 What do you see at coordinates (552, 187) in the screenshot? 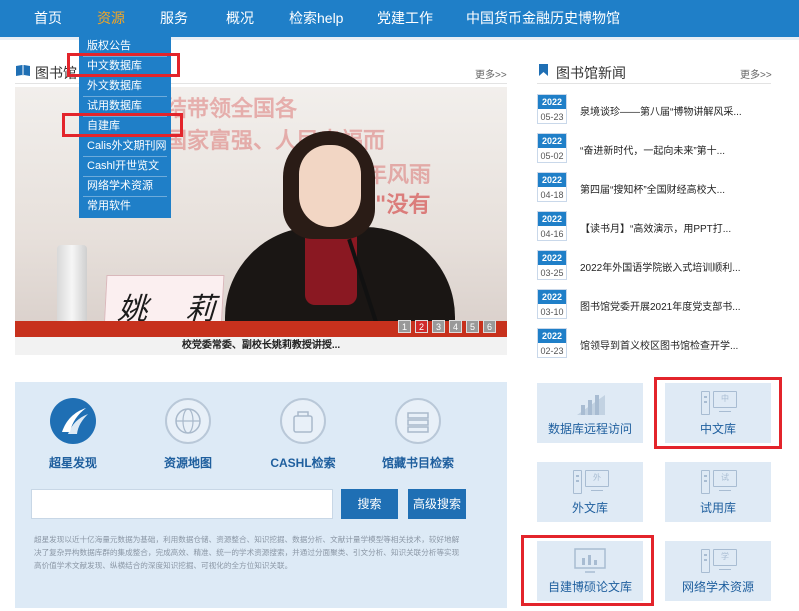
I see `news-date-badge: 2022 04-18` at bounding box center [552, 187].